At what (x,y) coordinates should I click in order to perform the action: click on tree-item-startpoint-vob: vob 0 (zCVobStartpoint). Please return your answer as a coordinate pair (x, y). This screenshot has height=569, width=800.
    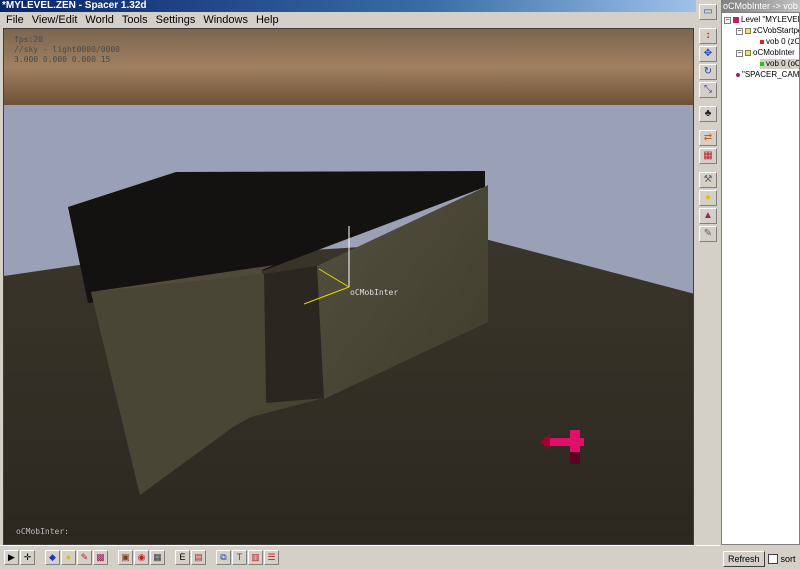
    Looking at the image, I should click on (780, 42).